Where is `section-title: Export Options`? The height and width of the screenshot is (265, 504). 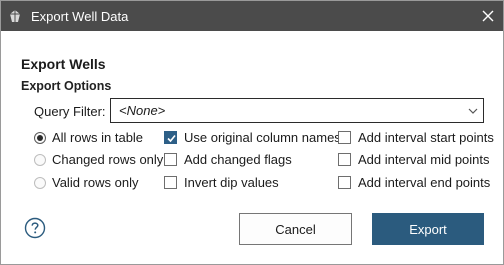 section-title: Export Options is located at coordinates (66, 86).